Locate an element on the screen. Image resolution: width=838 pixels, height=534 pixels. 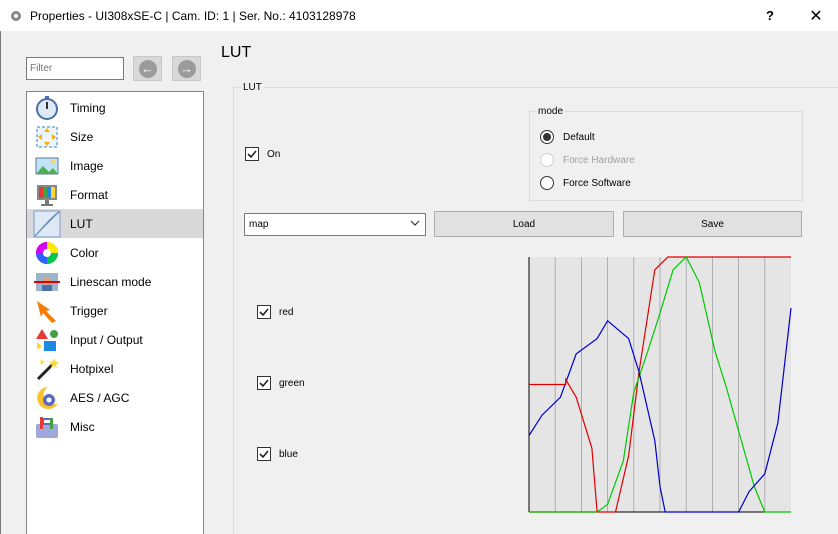
mode-force-hardware-option: Force Hardware is located at coordinates (587, 160).